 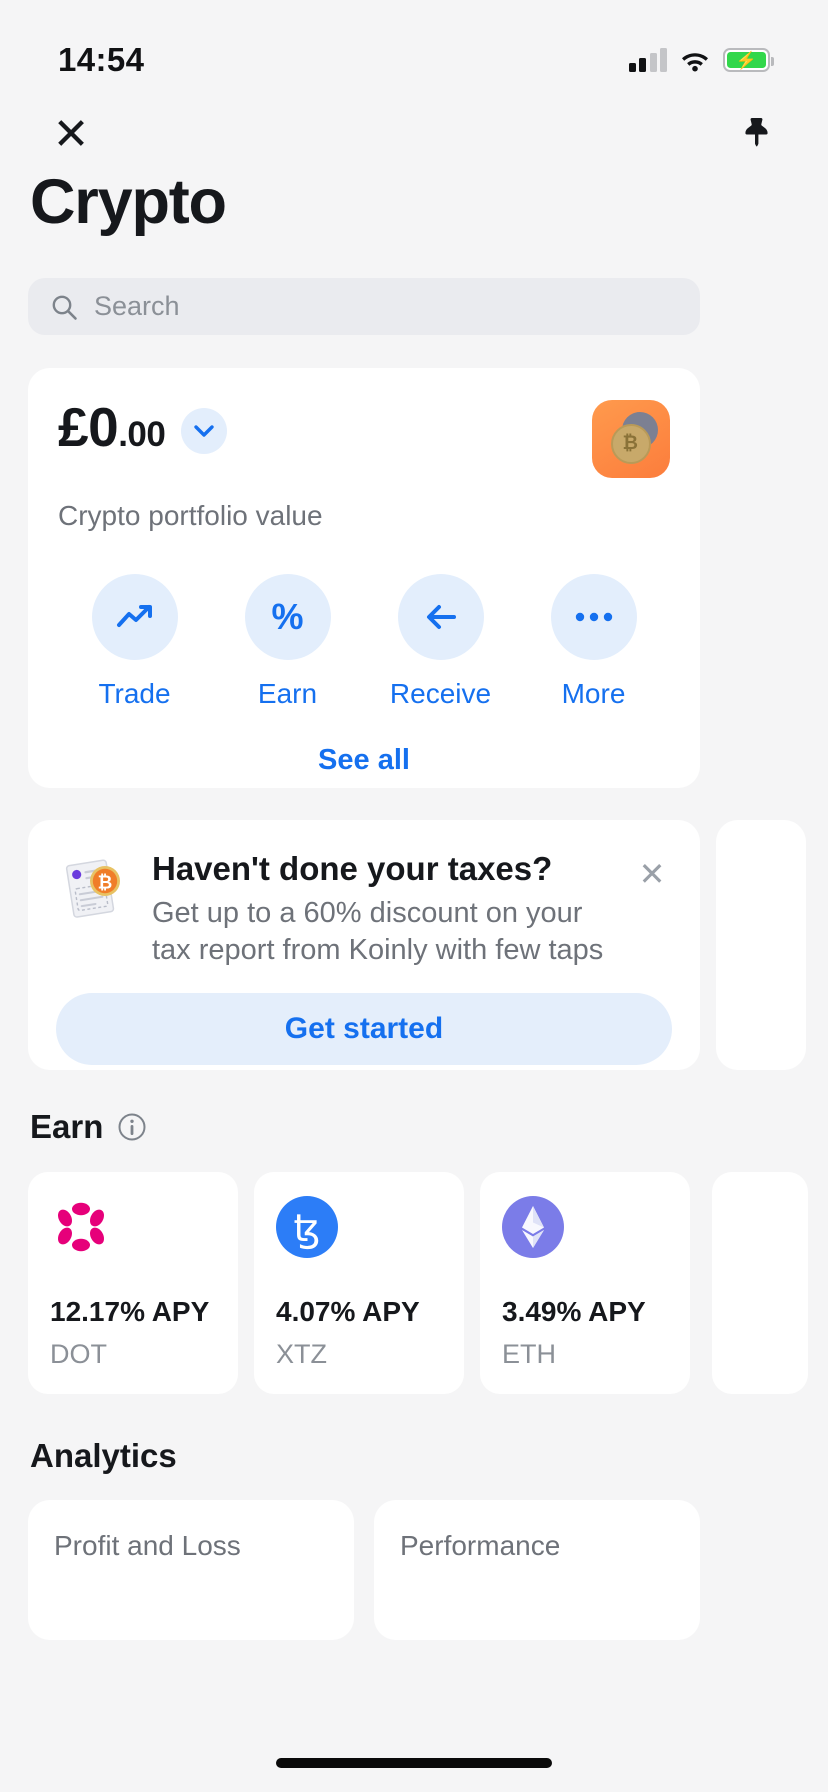 What do you see at coordinates (364, 760) in the screenshot?
I see `see-all-button: See all` at bounding box center [364, 760].